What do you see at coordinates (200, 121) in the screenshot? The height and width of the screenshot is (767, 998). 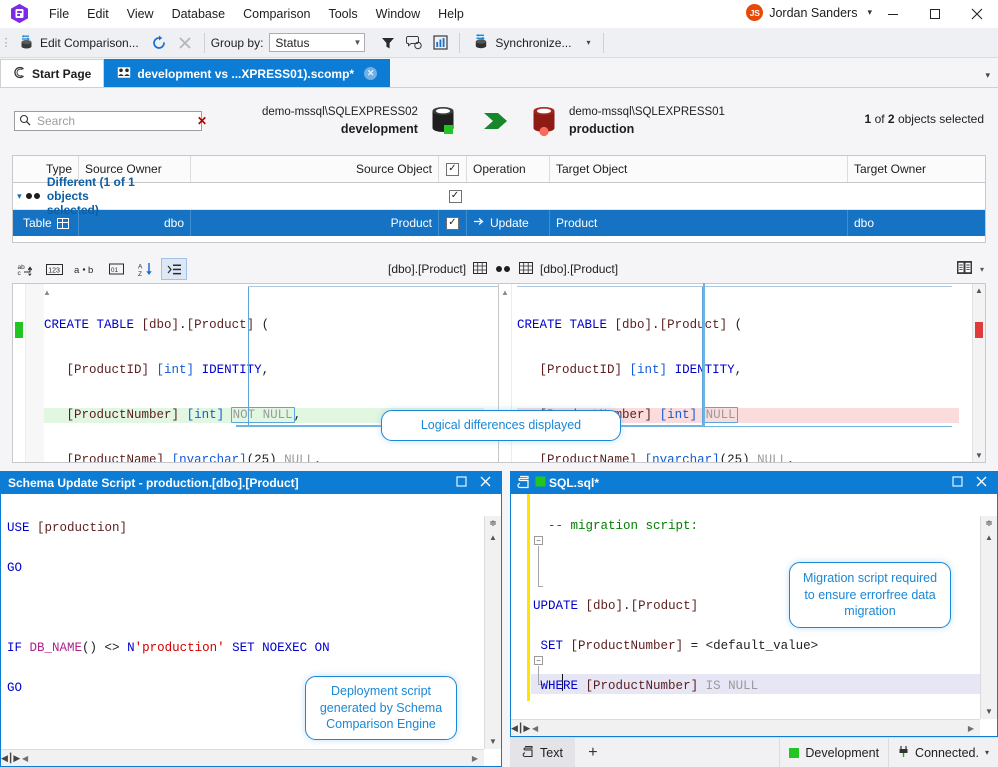 I see `clear-search-icon: ✕` at bounding box center [200, 121].